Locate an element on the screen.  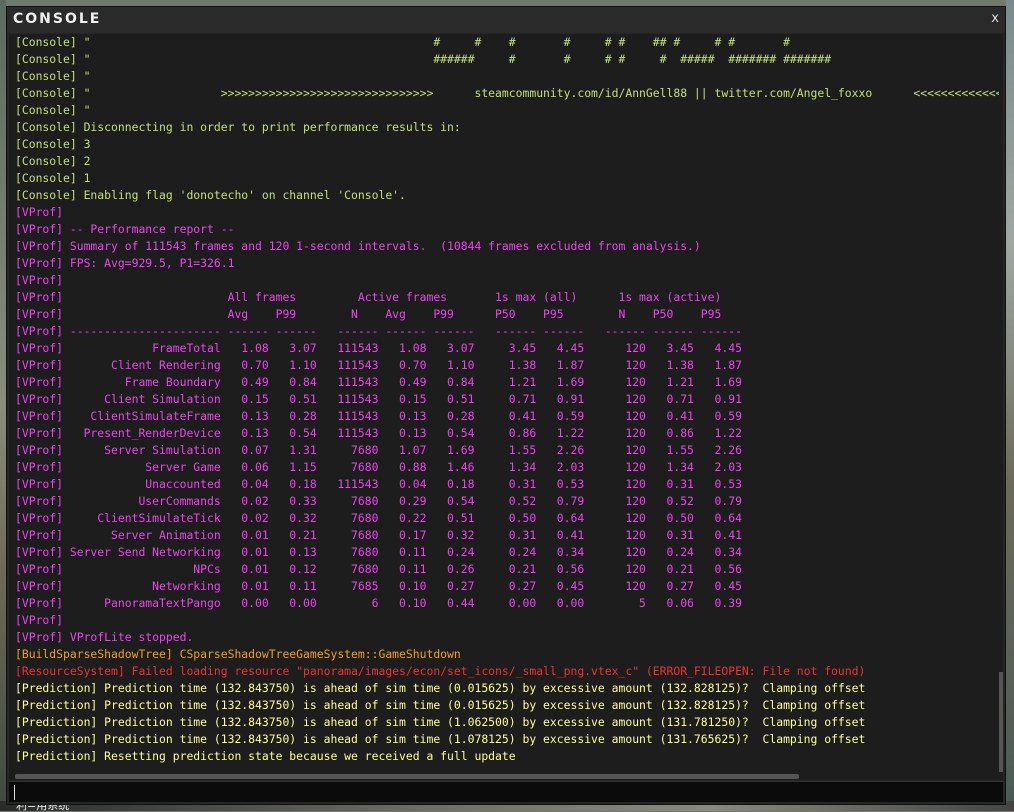
console-line: [Console] 3 is located at coordinates (53, 144).